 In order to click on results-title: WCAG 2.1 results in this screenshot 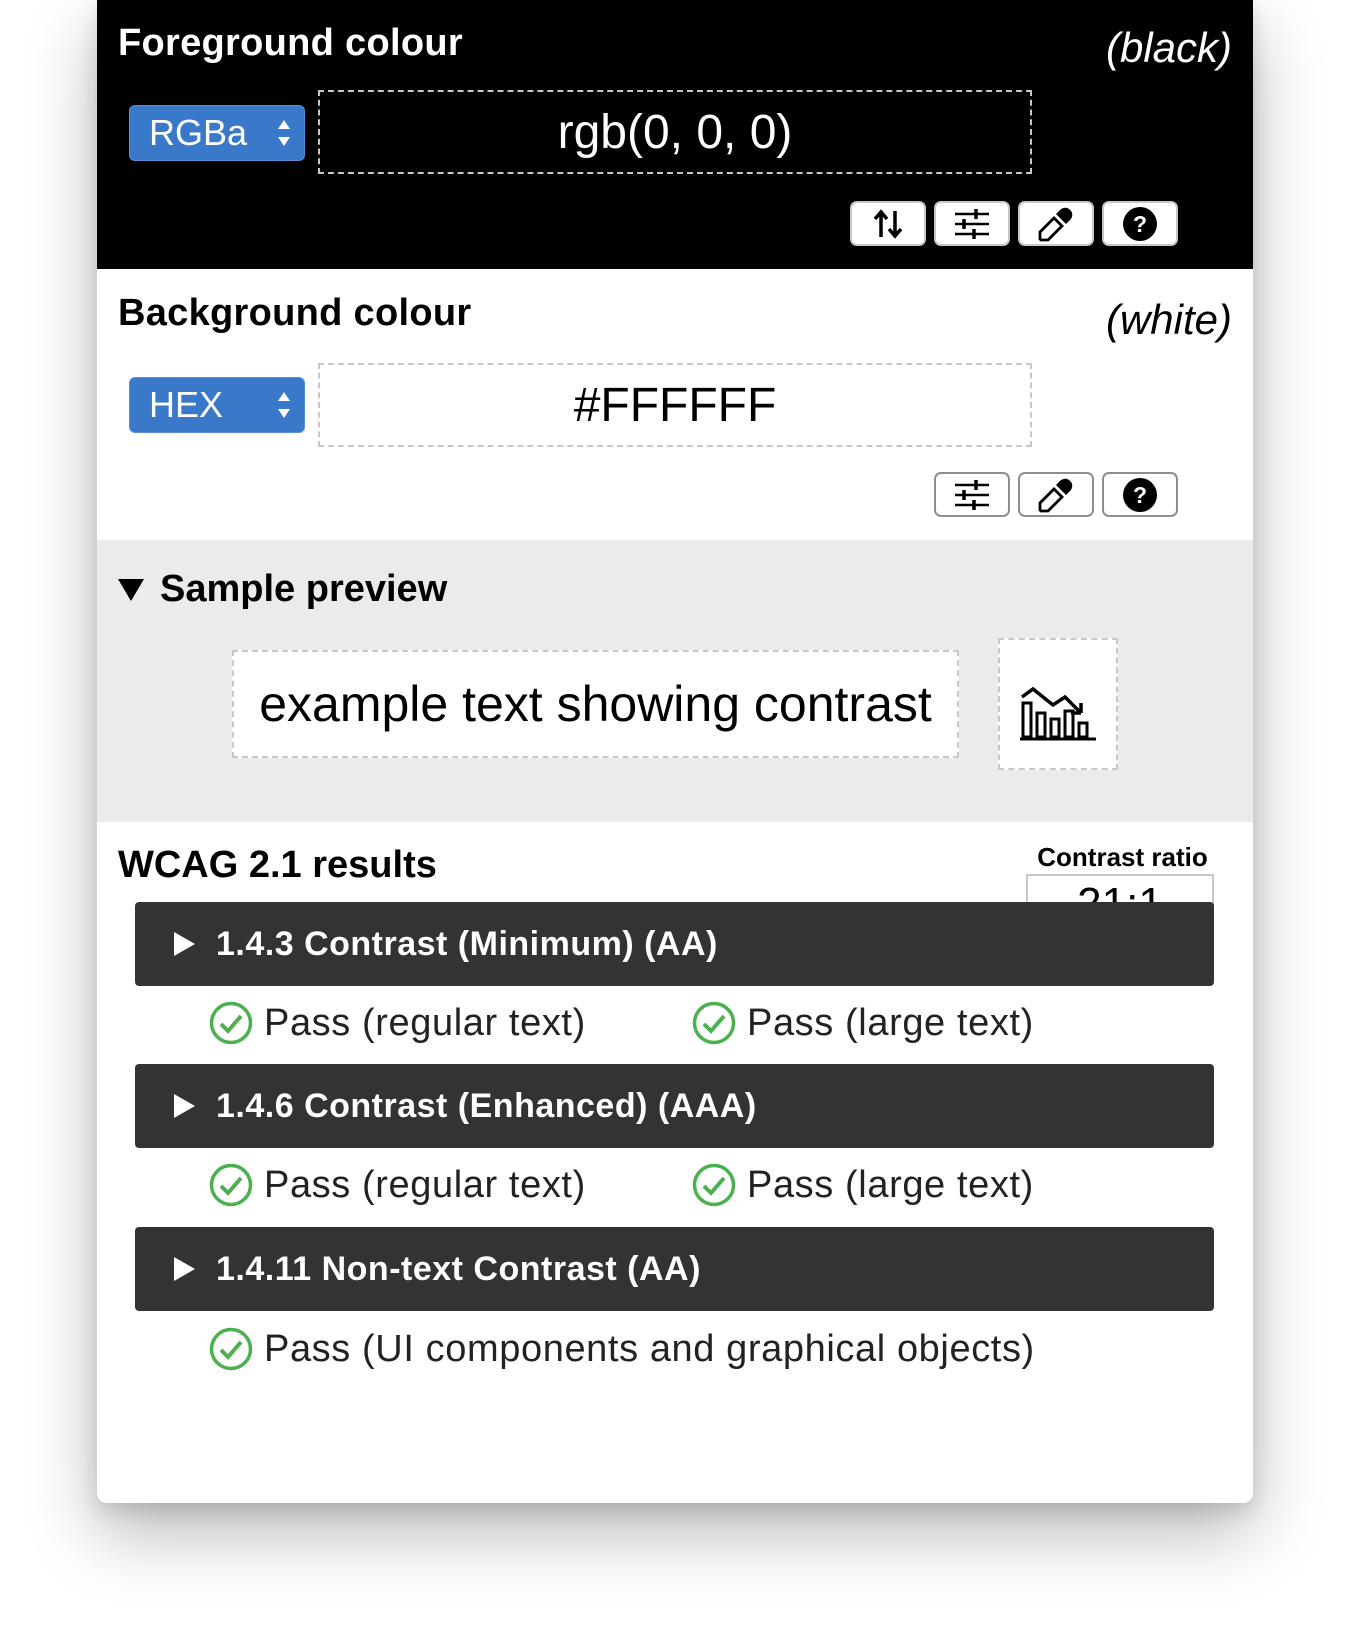, I will do `click(277, 865)`.